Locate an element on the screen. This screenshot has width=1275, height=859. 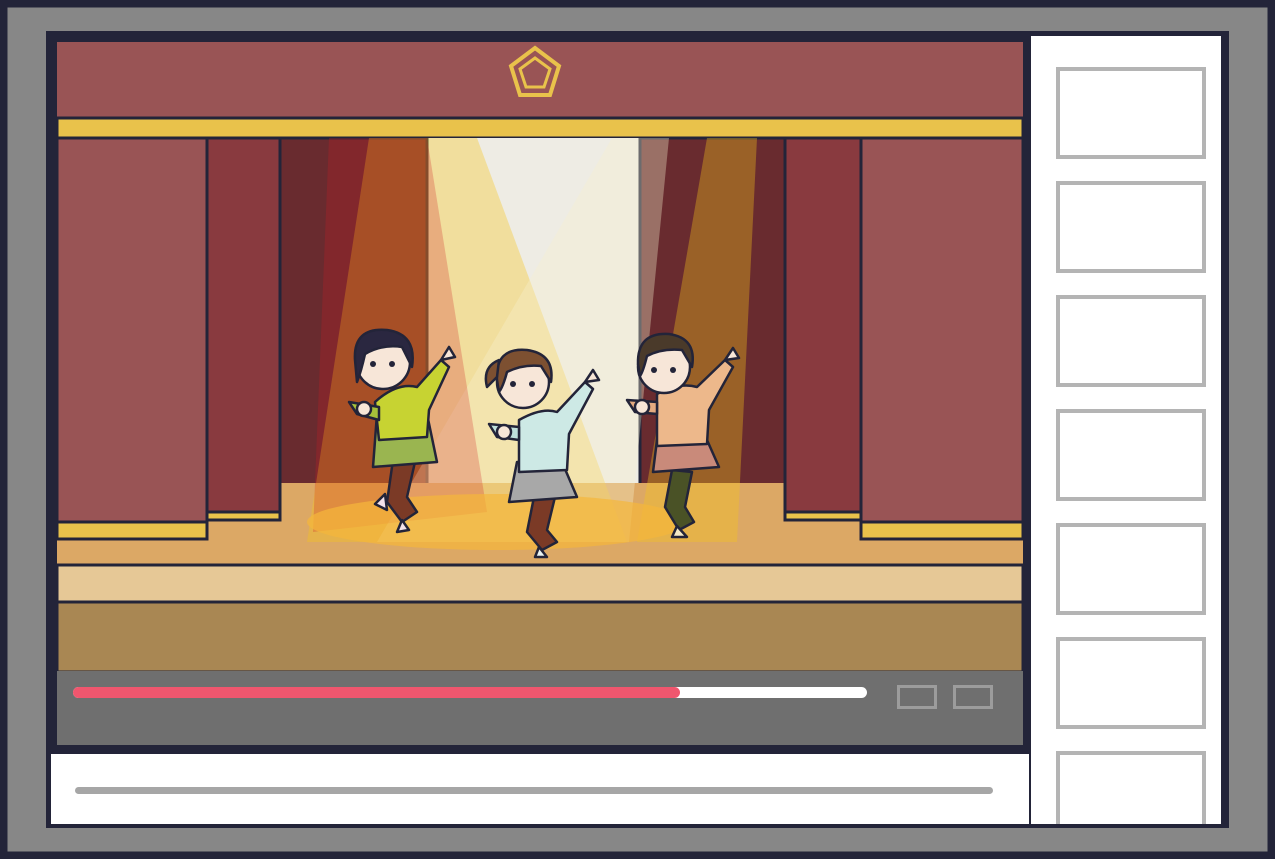
video-title-placeholder is located at coordinates (534, 790).